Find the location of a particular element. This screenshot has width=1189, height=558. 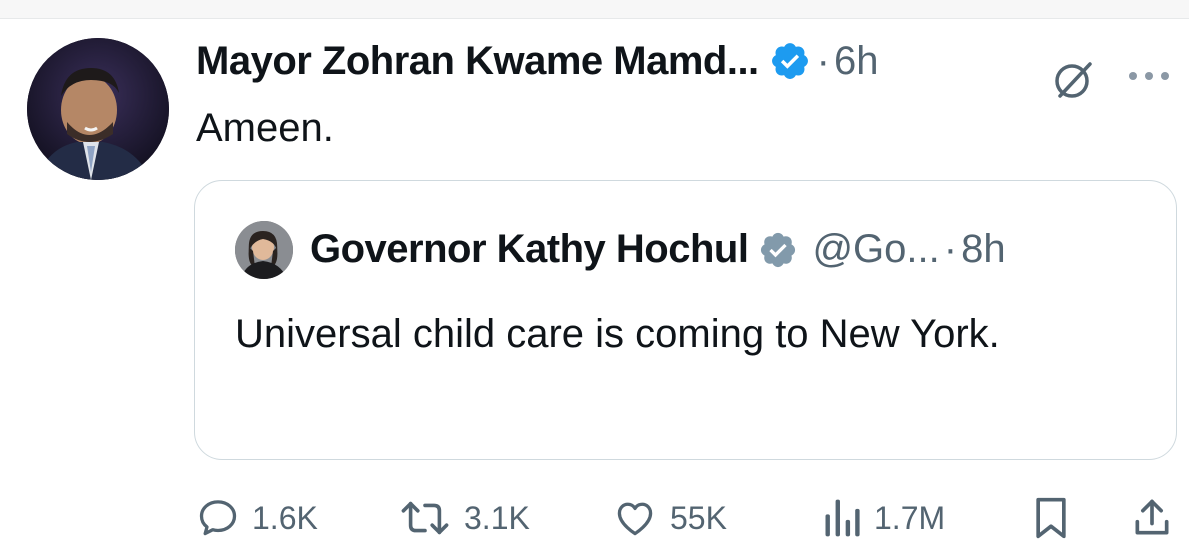

like-button: 55K is located at coordinates (669, 518).